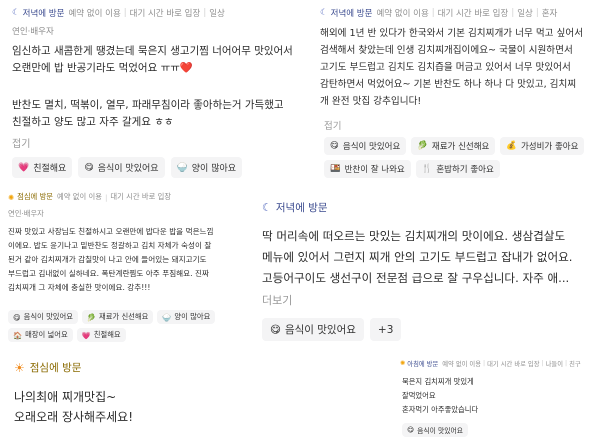  I want to click on review-meta: ☾ 저녁에 방문, so click(297, 207).